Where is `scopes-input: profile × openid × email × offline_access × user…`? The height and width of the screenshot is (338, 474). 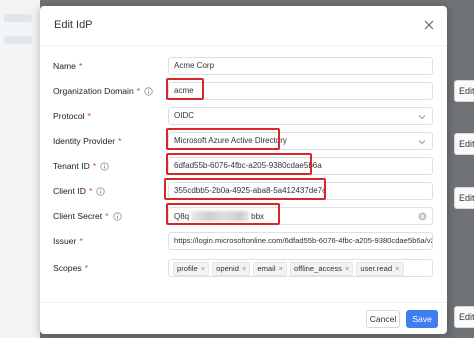
scopes-input: profile × openid × email × offline_access × user… is located at coordinates (300, 268).